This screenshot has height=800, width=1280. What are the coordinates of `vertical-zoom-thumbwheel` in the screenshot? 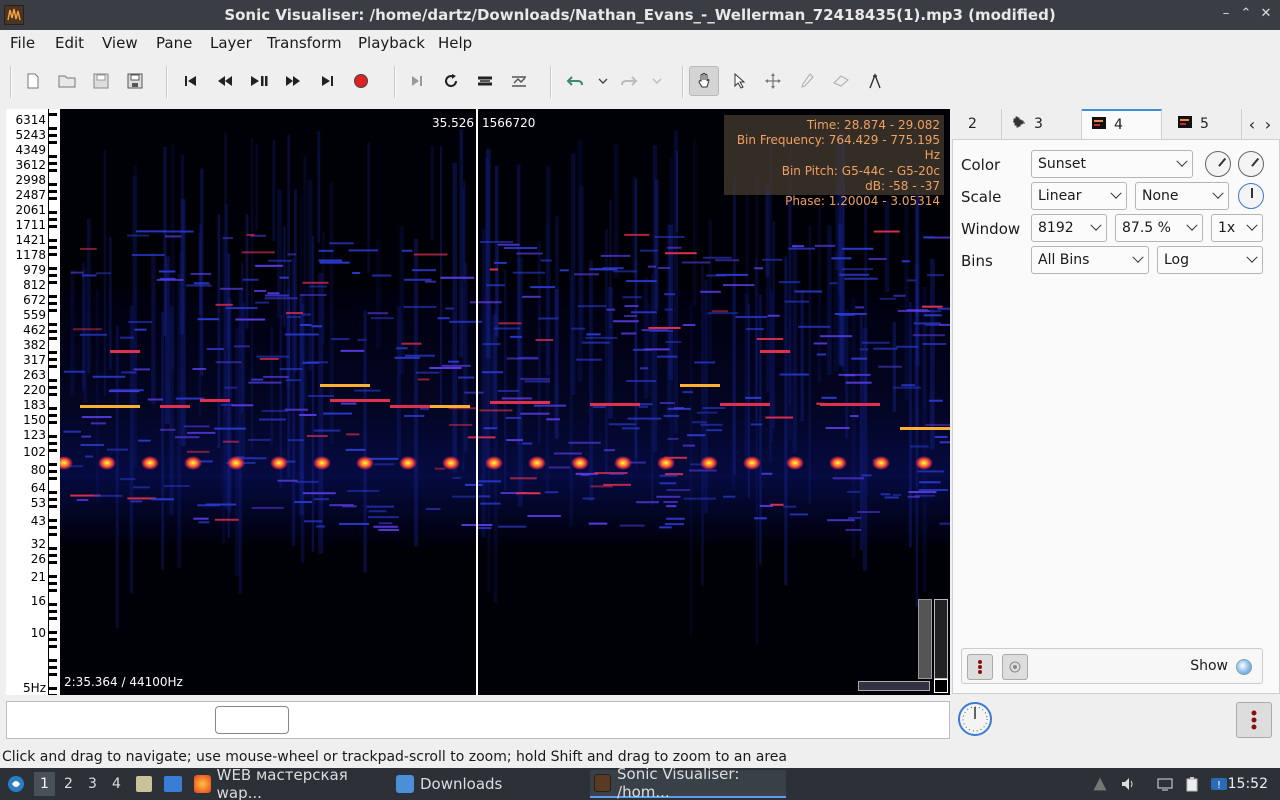 It's located at (941, 639).